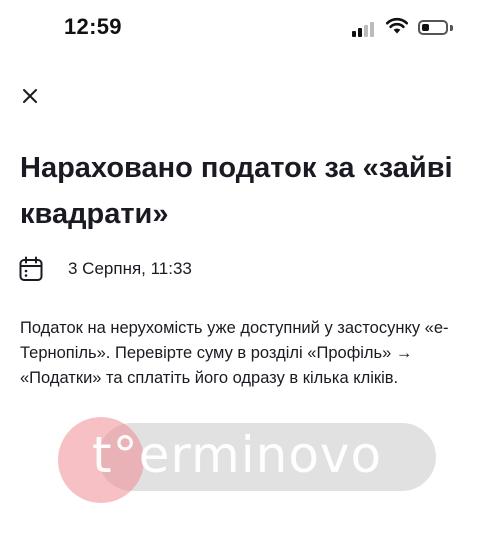 The width and height of the screenshot is (491, 537). I want to click on watermark-logo: t°erminovo, so click(248, 460).